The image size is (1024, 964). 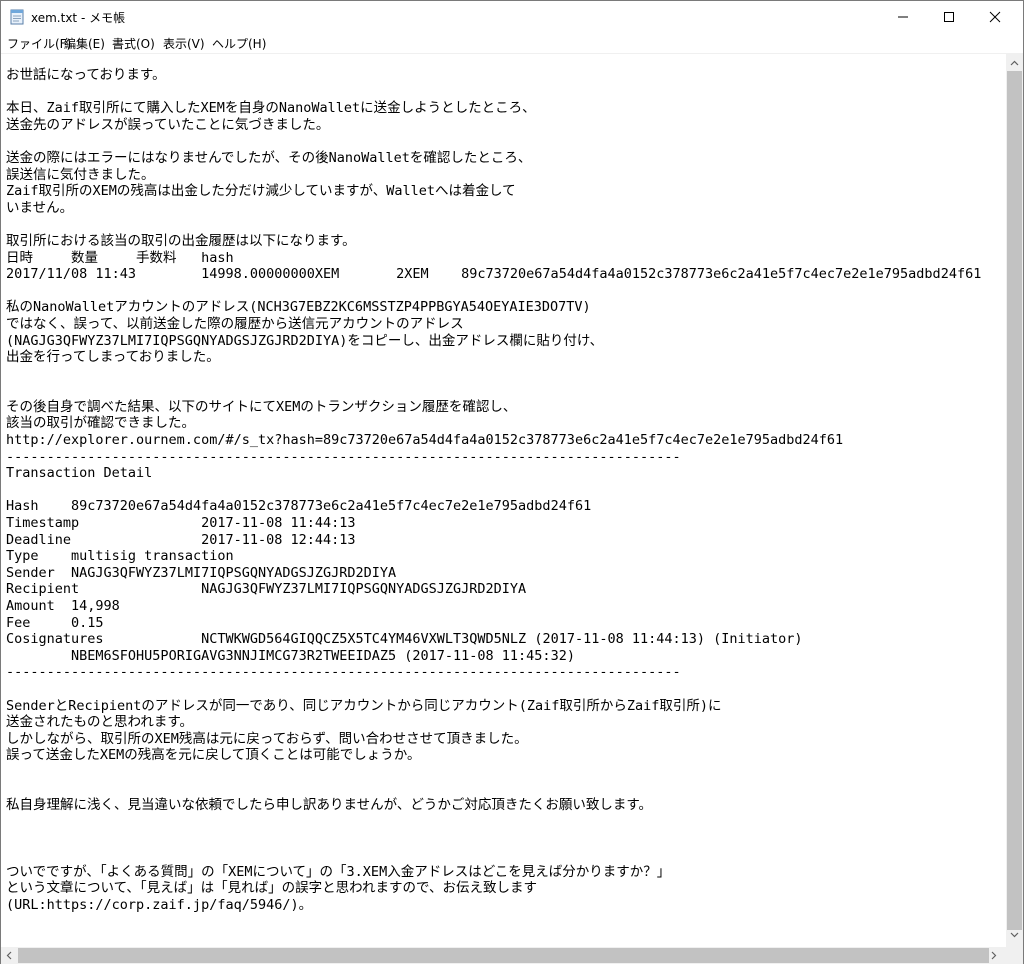 What do you see at coordinates (1014, 63) in the screenshot?
I see `scroll-up-icon` at bounding box center [1014, 63].